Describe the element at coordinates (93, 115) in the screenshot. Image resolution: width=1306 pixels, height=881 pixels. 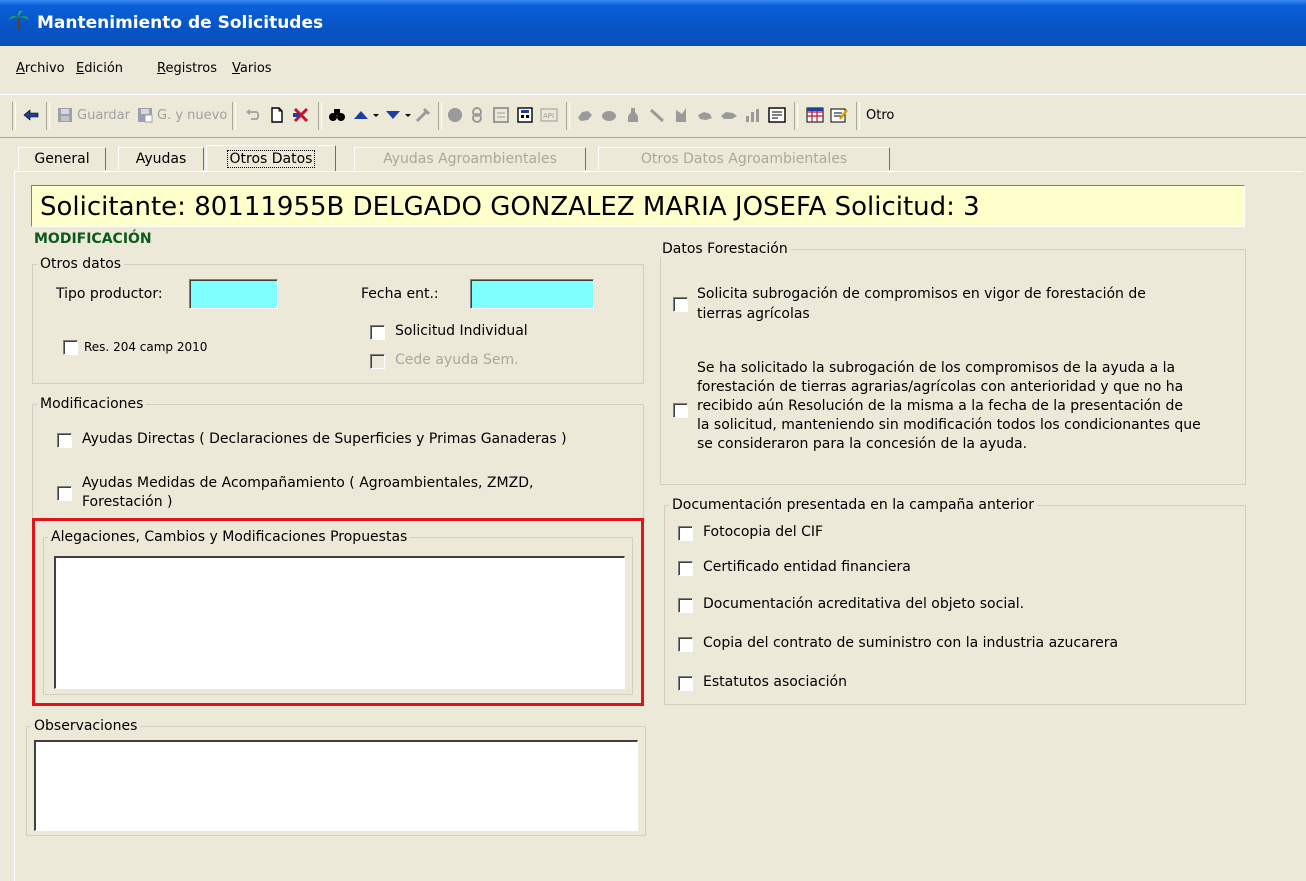
I see `save-button: Guardar` at that location.